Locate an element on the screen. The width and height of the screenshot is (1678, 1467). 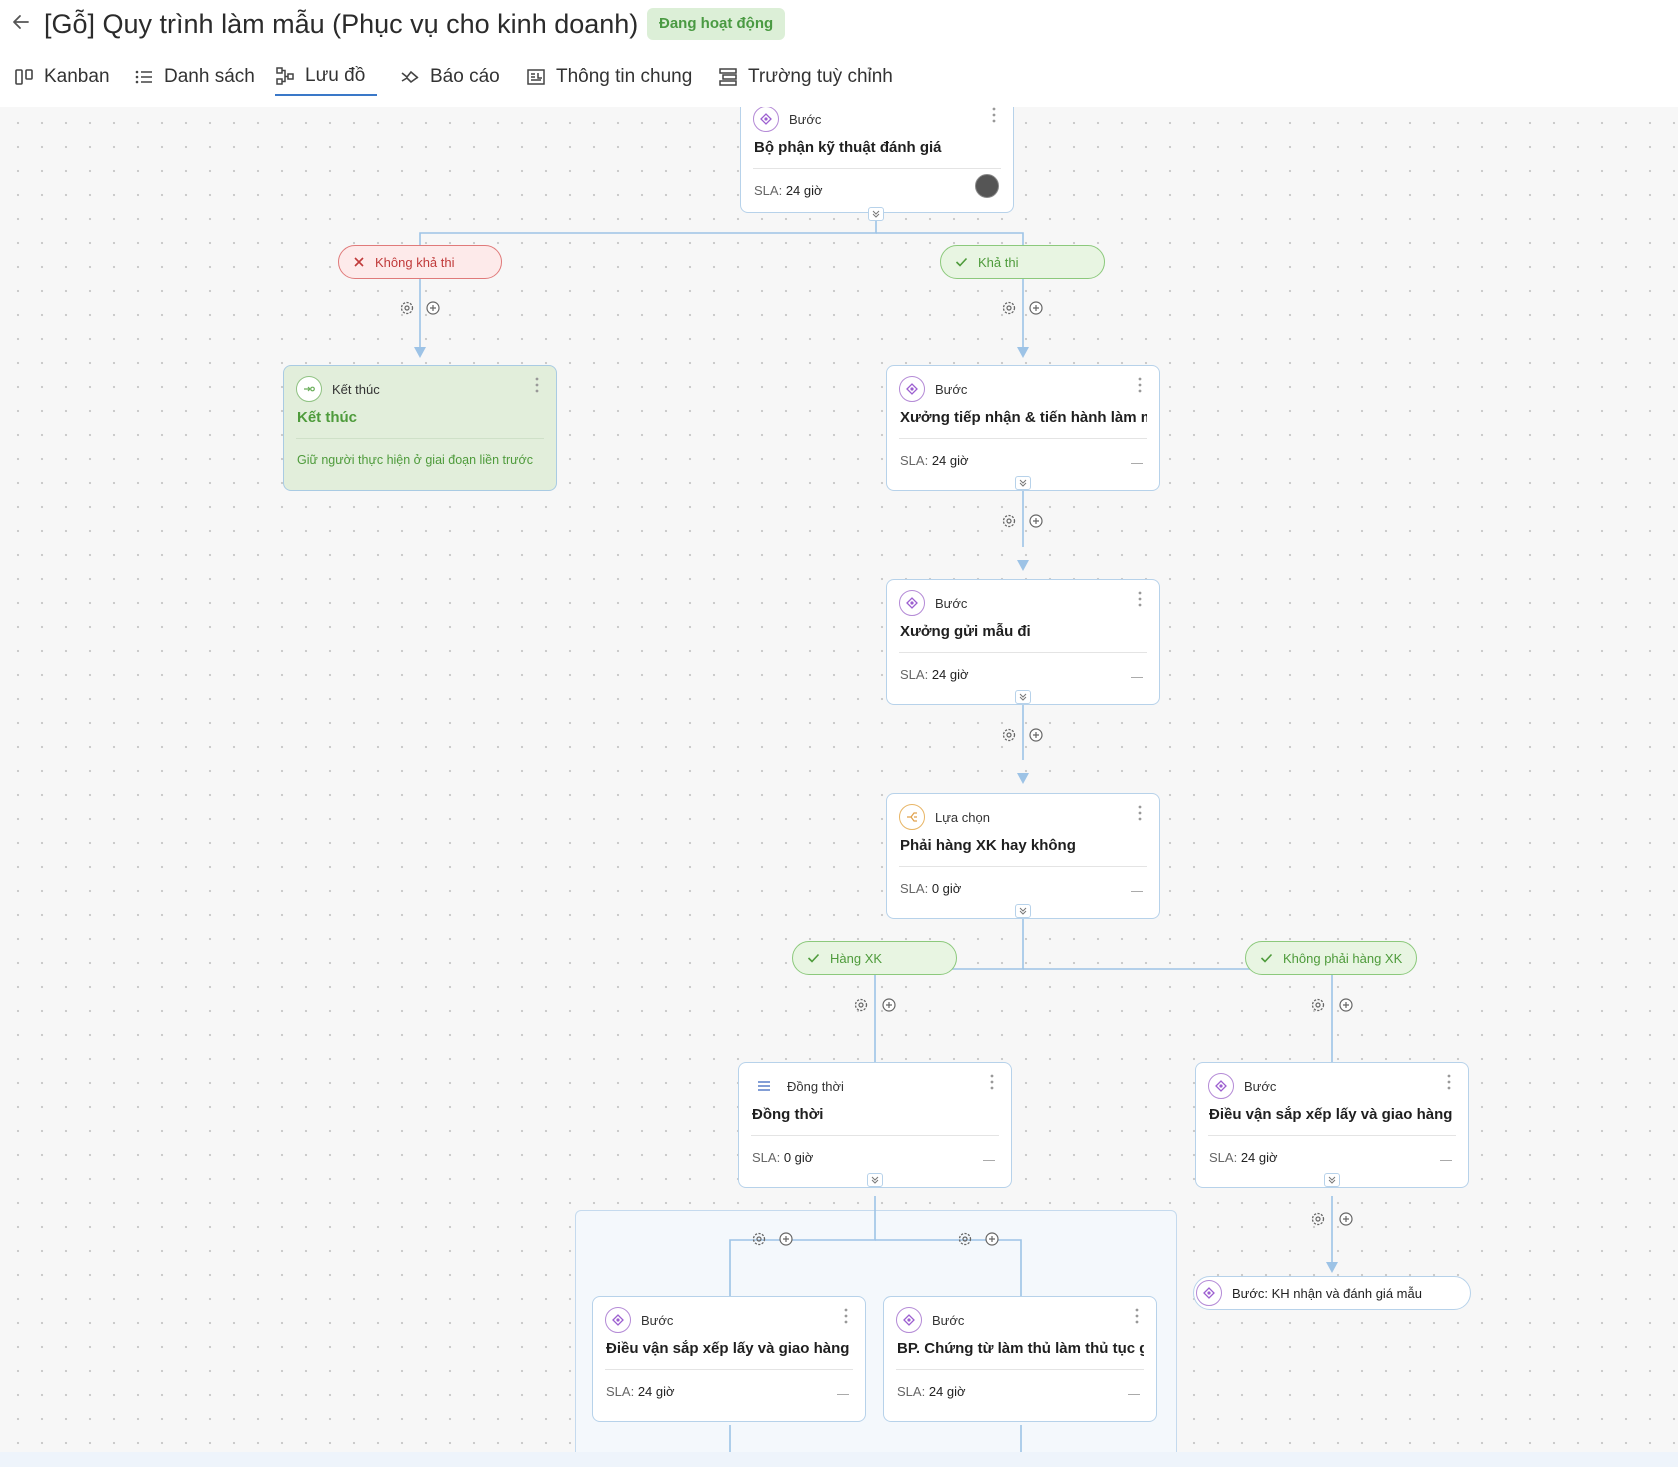
node-label: Bước: KH nhận và đánh giá mẫu is located at coordinates (1327, 1293).